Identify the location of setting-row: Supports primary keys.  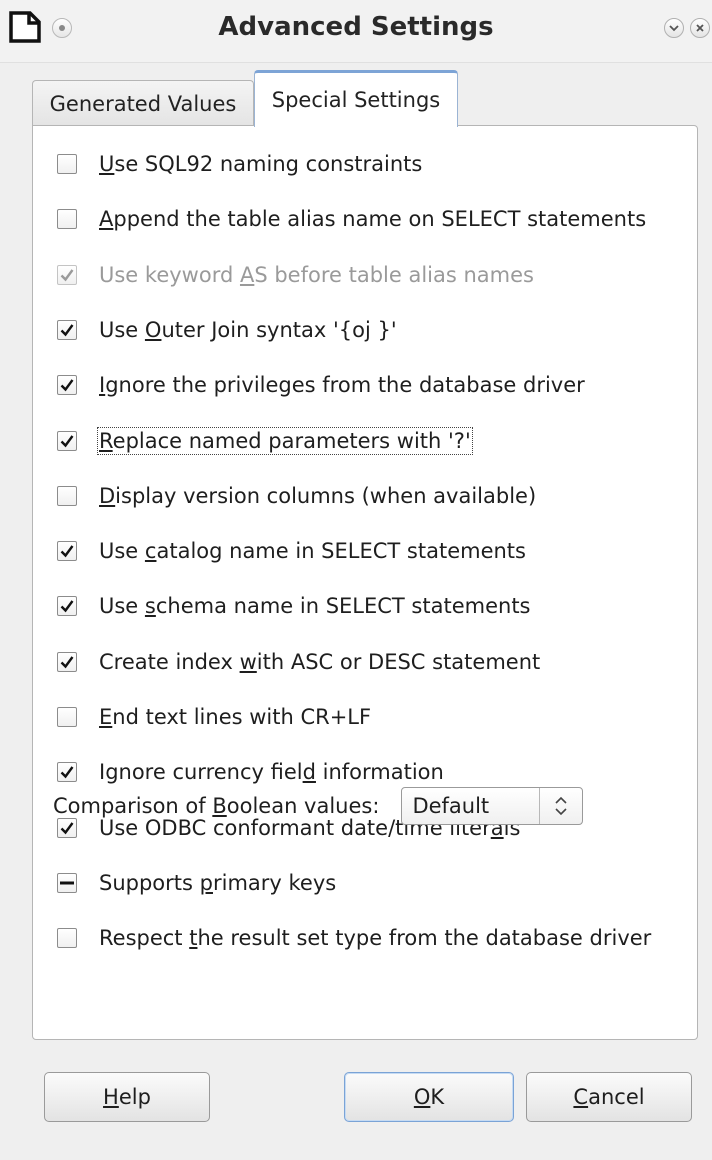
(196, 883).